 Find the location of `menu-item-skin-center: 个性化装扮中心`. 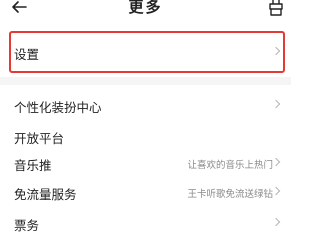

menu-item-skin-center: 个性化装扮中心 is located at coordinates (145, 106).